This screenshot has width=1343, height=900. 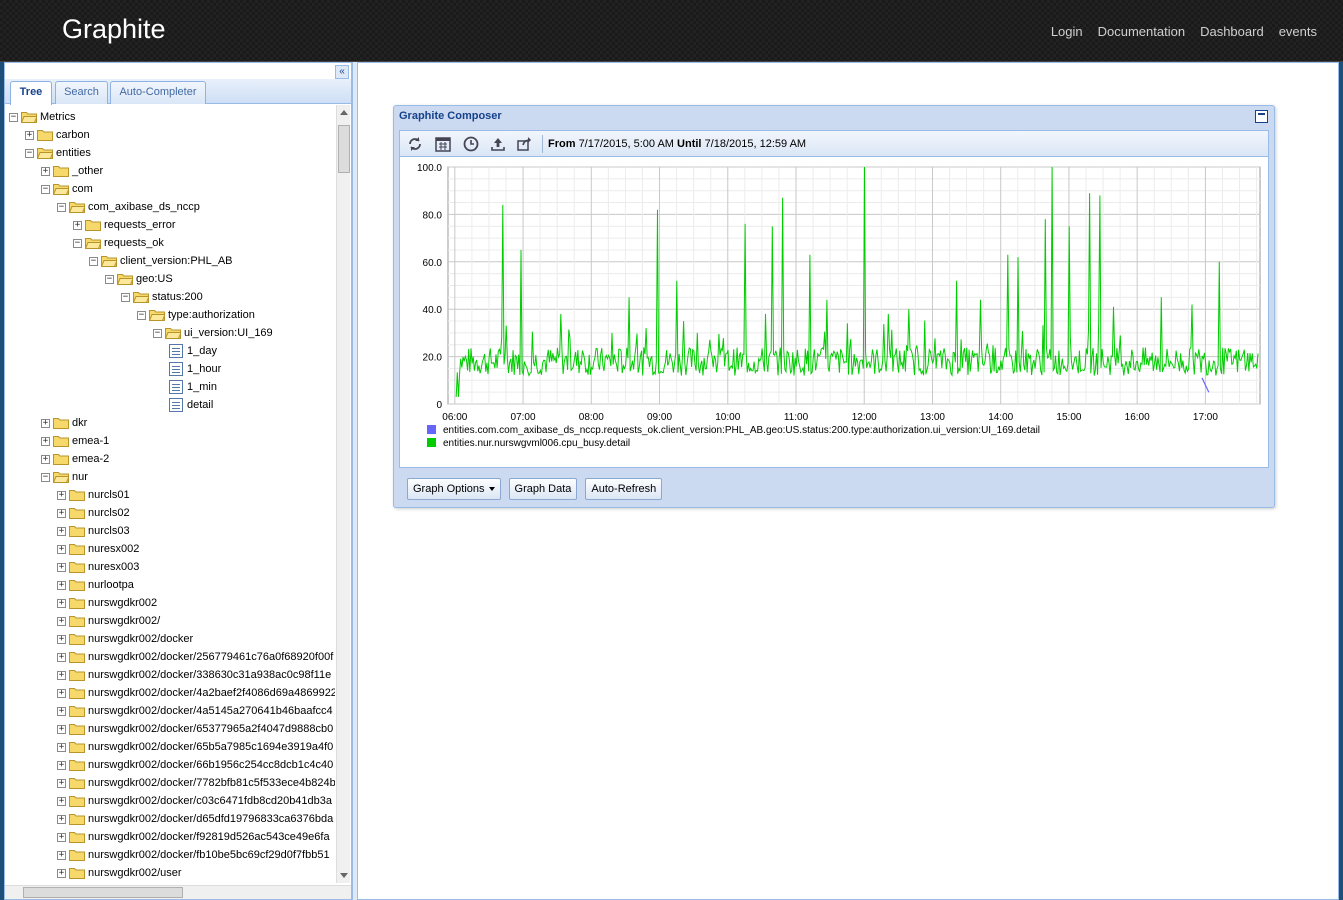 I want to click on tree-folder: + nuresx002, so click(x=98, y=549).